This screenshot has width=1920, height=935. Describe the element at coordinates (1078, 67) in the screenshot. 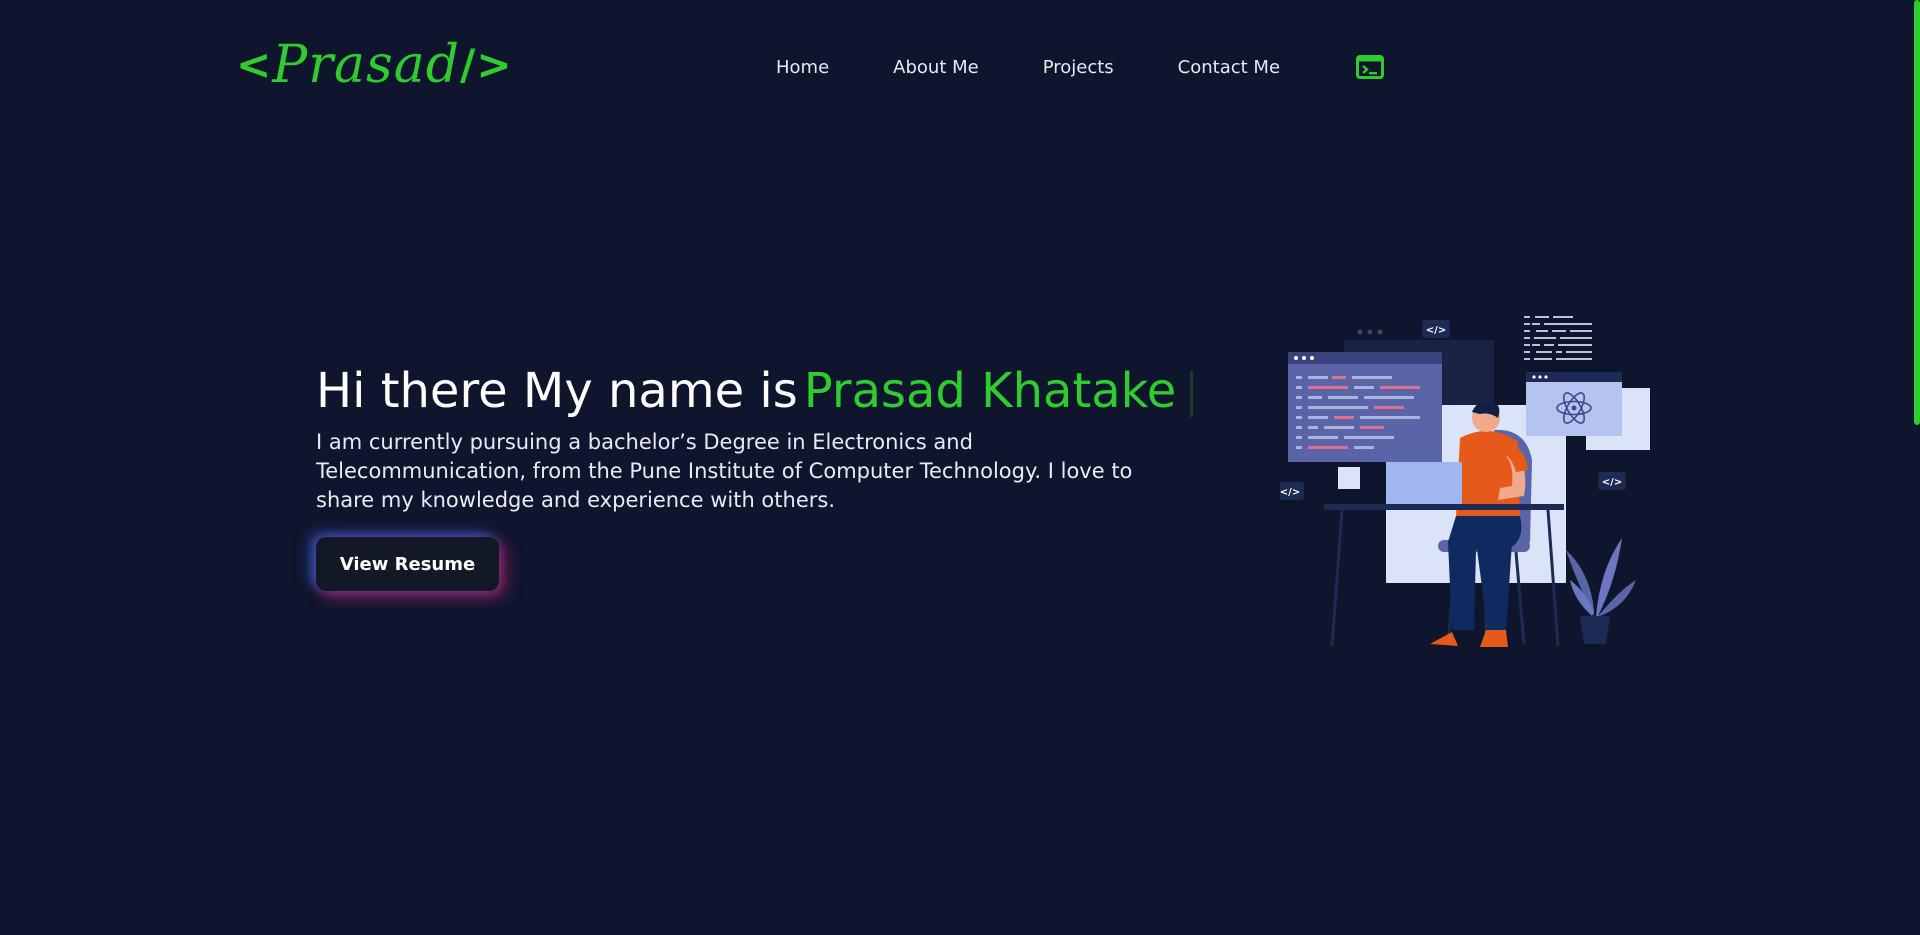

I see `nav-projects: Projects` at that location.